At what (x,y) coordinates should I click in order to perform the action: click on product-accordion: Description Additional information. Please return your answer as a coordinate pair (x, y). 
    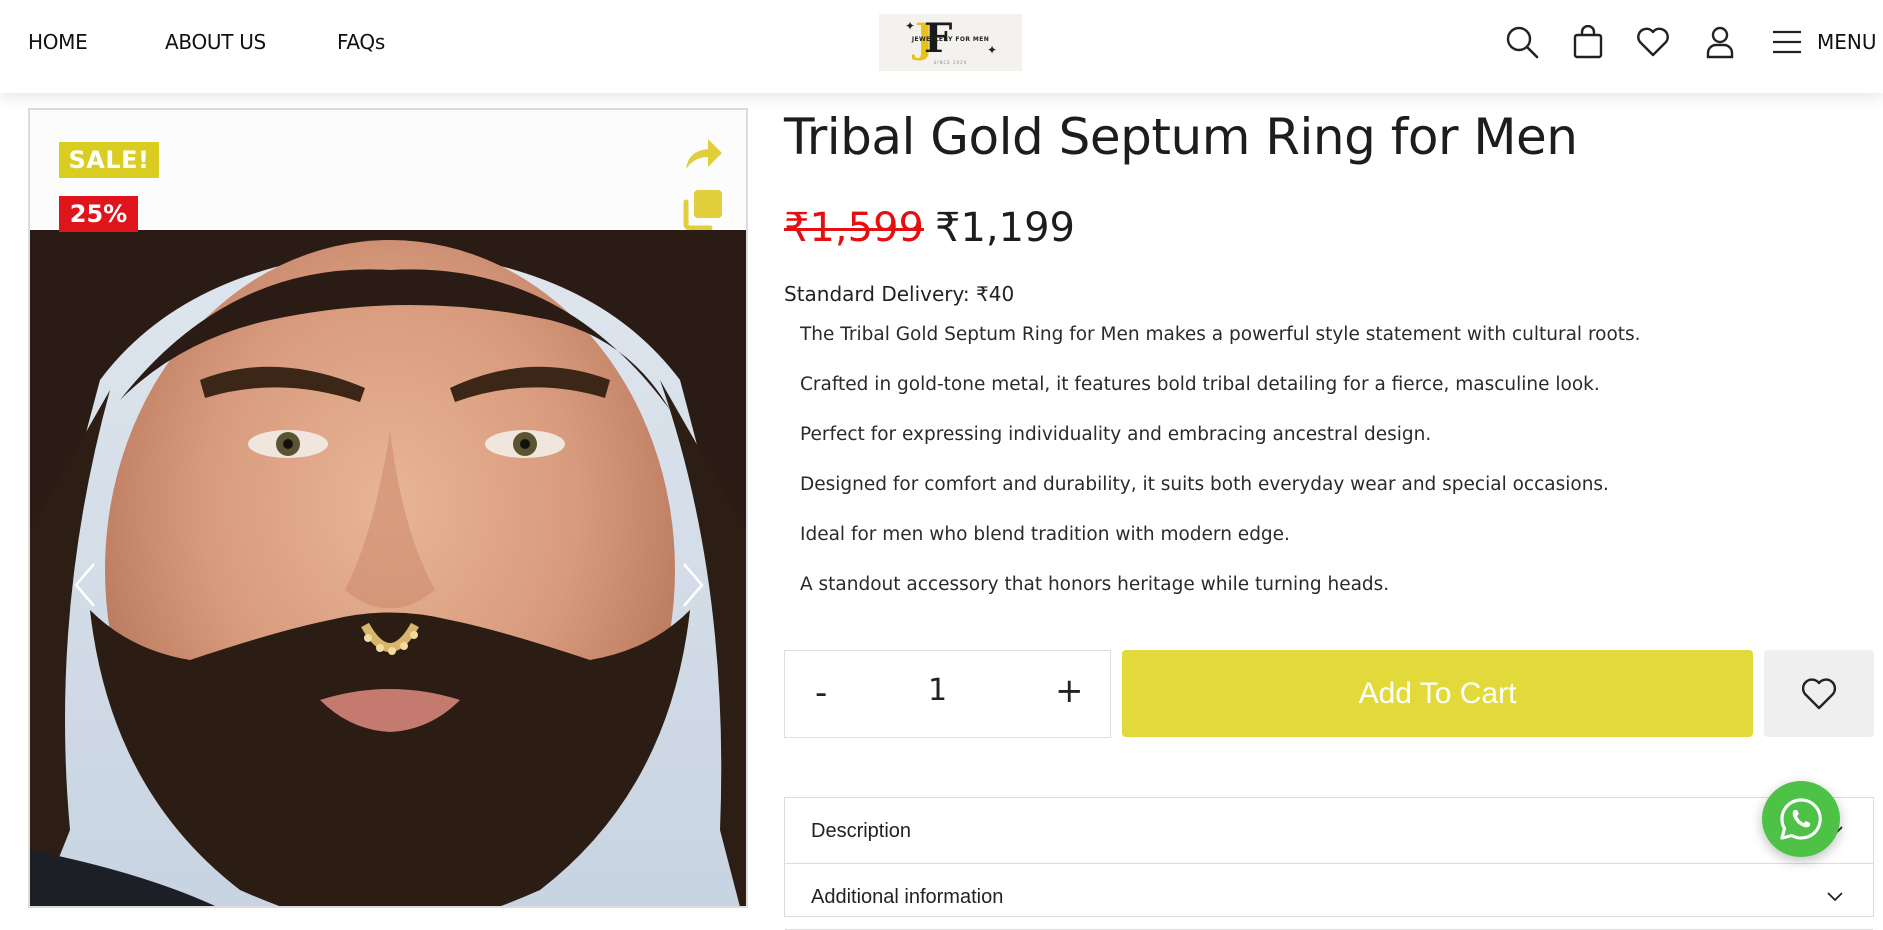
    Looking at the image, I should click on (1329, 863).